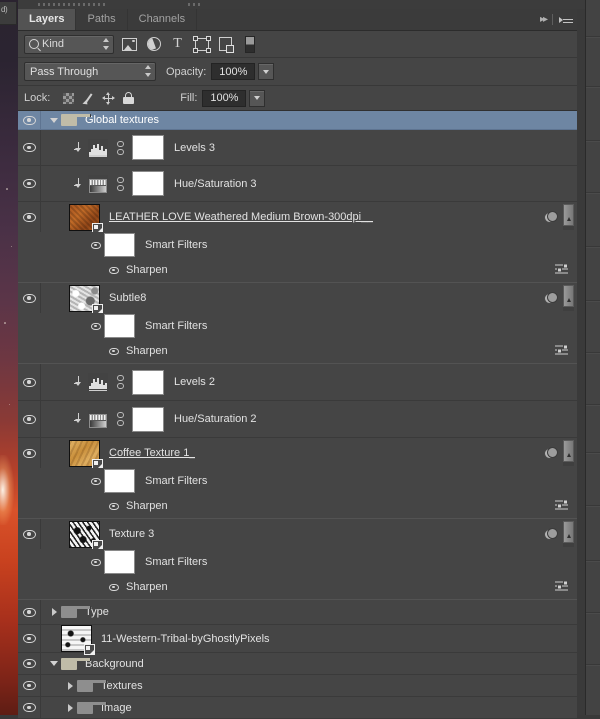 This screenshot has width=600, height=719. What do you see at coordinates (68, 98) in the screenshot?
I see `checkerboard-icon` at bounding box center [68, 98].